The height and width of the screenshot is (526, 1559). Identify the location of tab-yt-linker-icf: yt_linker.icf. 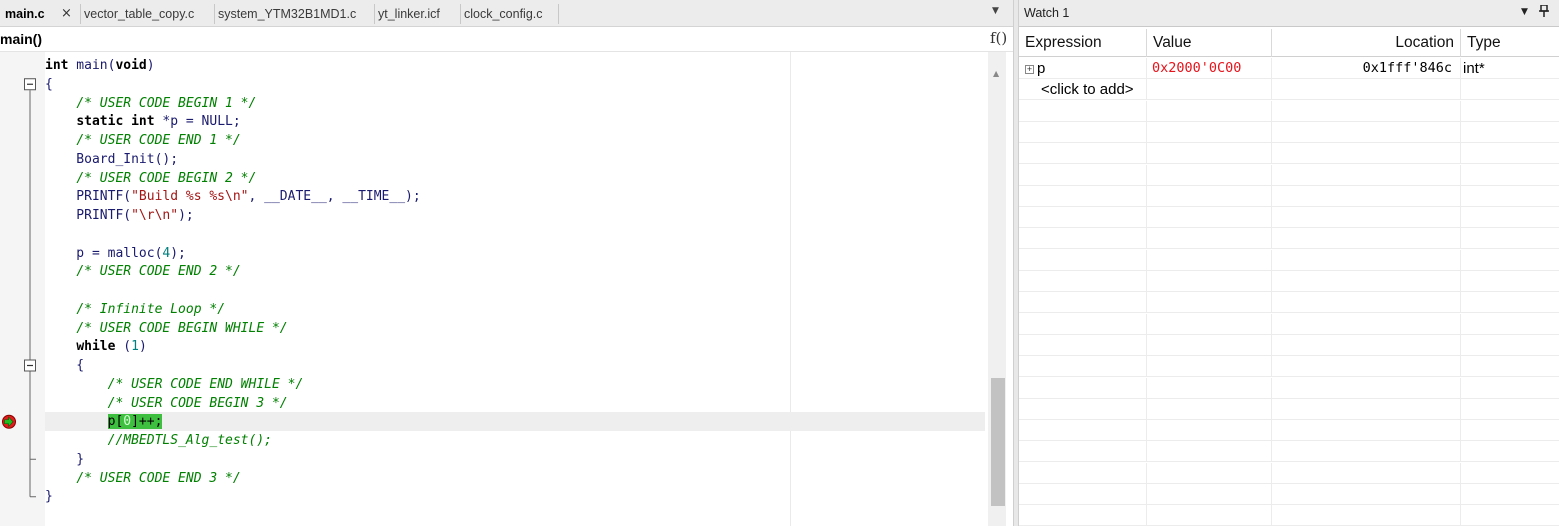
(407, 14).